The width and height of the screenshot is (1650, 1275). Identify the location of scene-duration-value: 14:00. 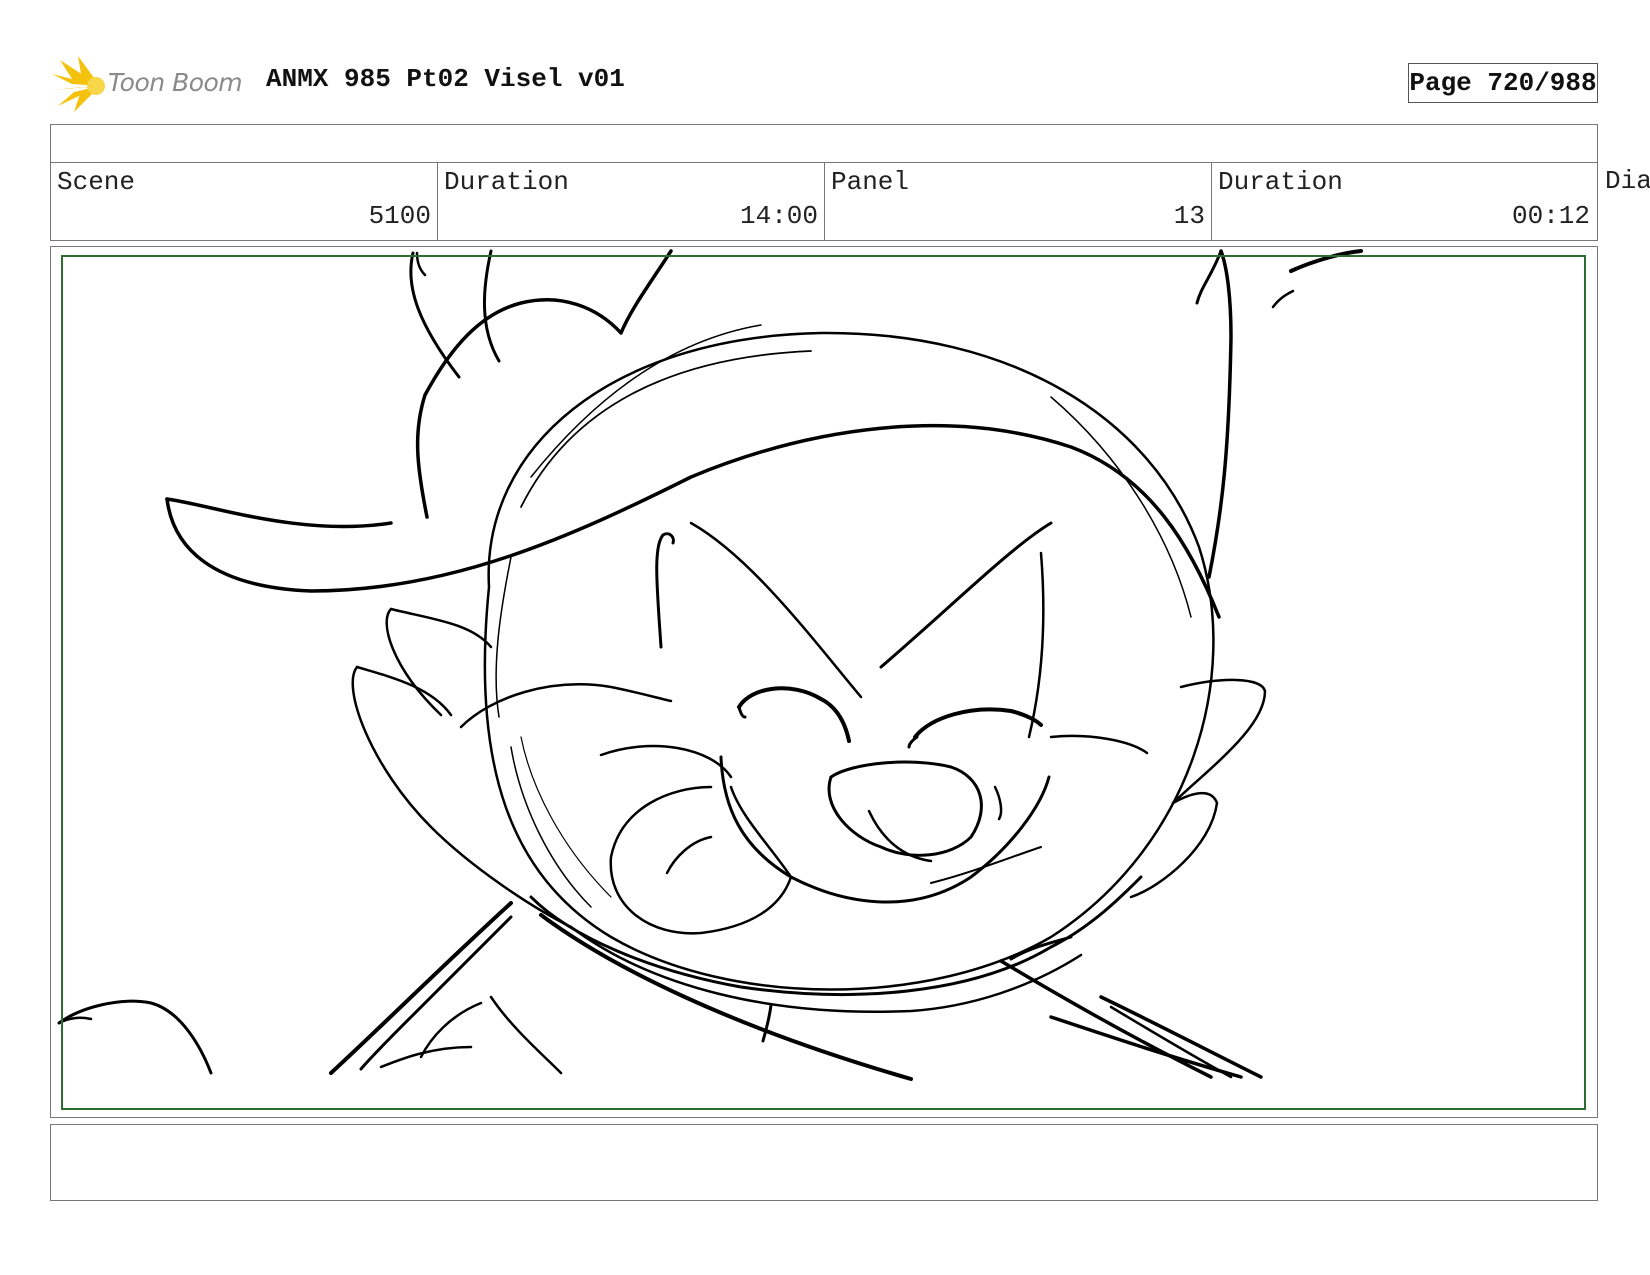
(778, 216).